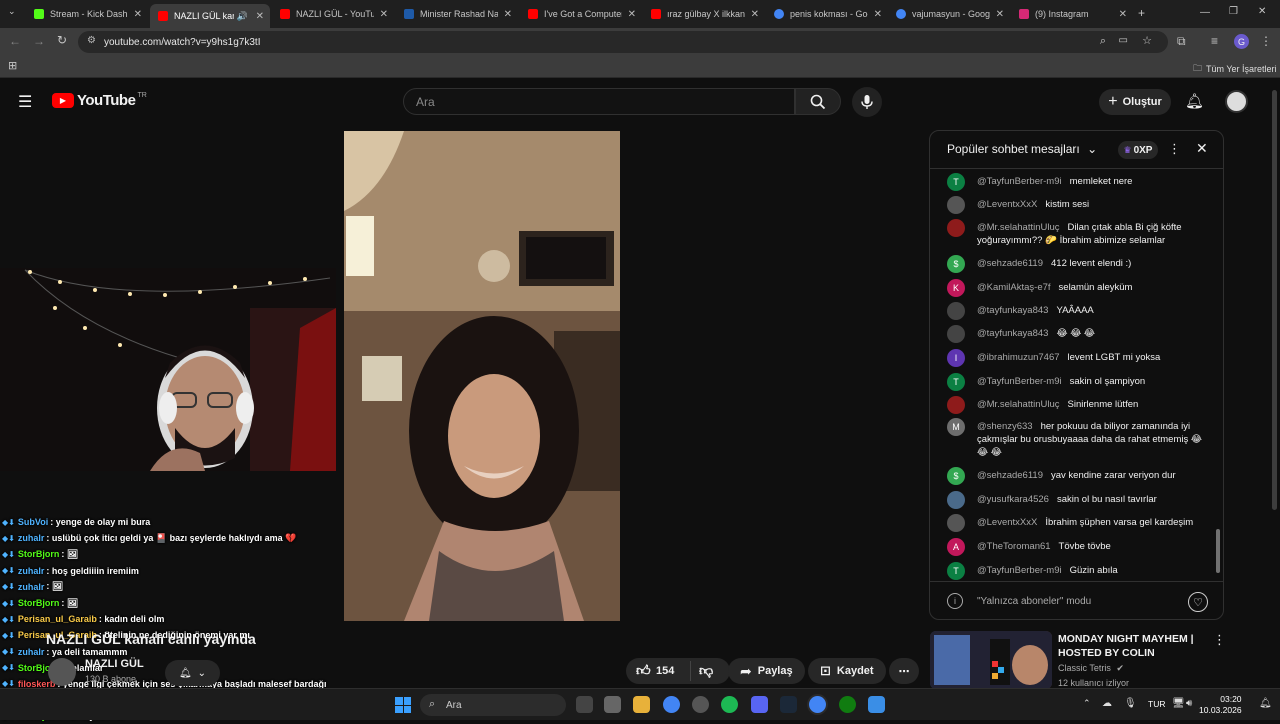 The width and height of the screenshot is (1280, 724). Describe the element at coordinates (1218, 378) in the screenshot. I see `chat-scrollbar` at that location.